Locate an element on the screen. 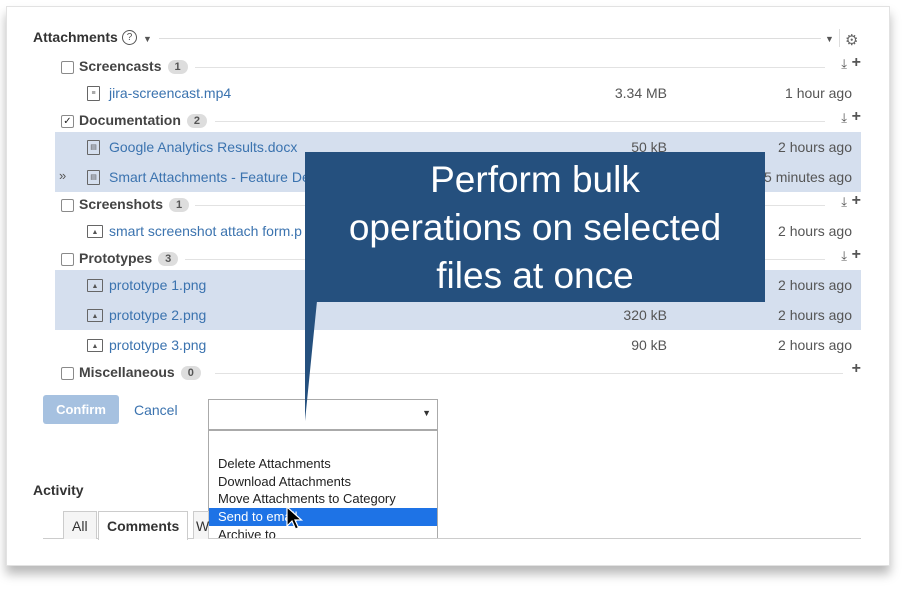 The image size is (902, 593). file-name-link: Smart Attachments - Feature De is located at coordinates (209, 177).